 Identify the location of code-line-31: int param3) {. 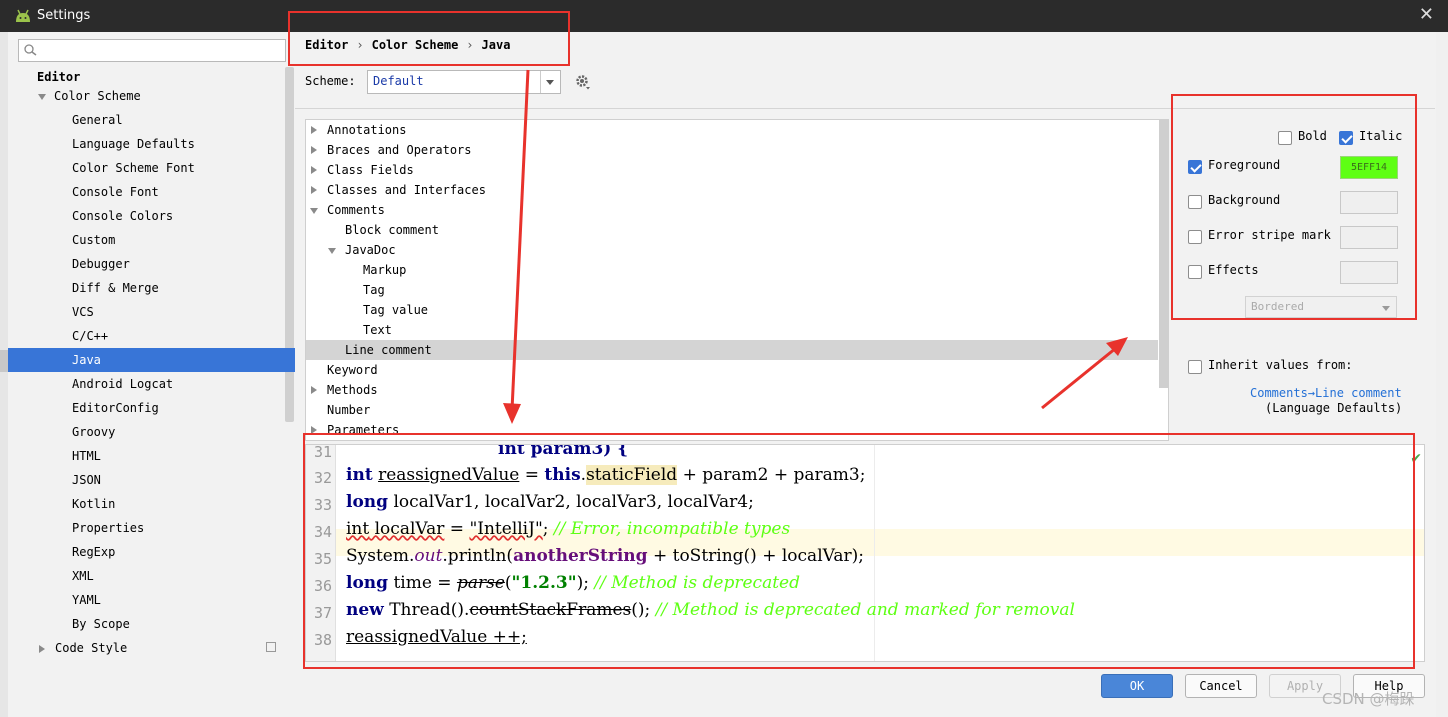
(563, 451).